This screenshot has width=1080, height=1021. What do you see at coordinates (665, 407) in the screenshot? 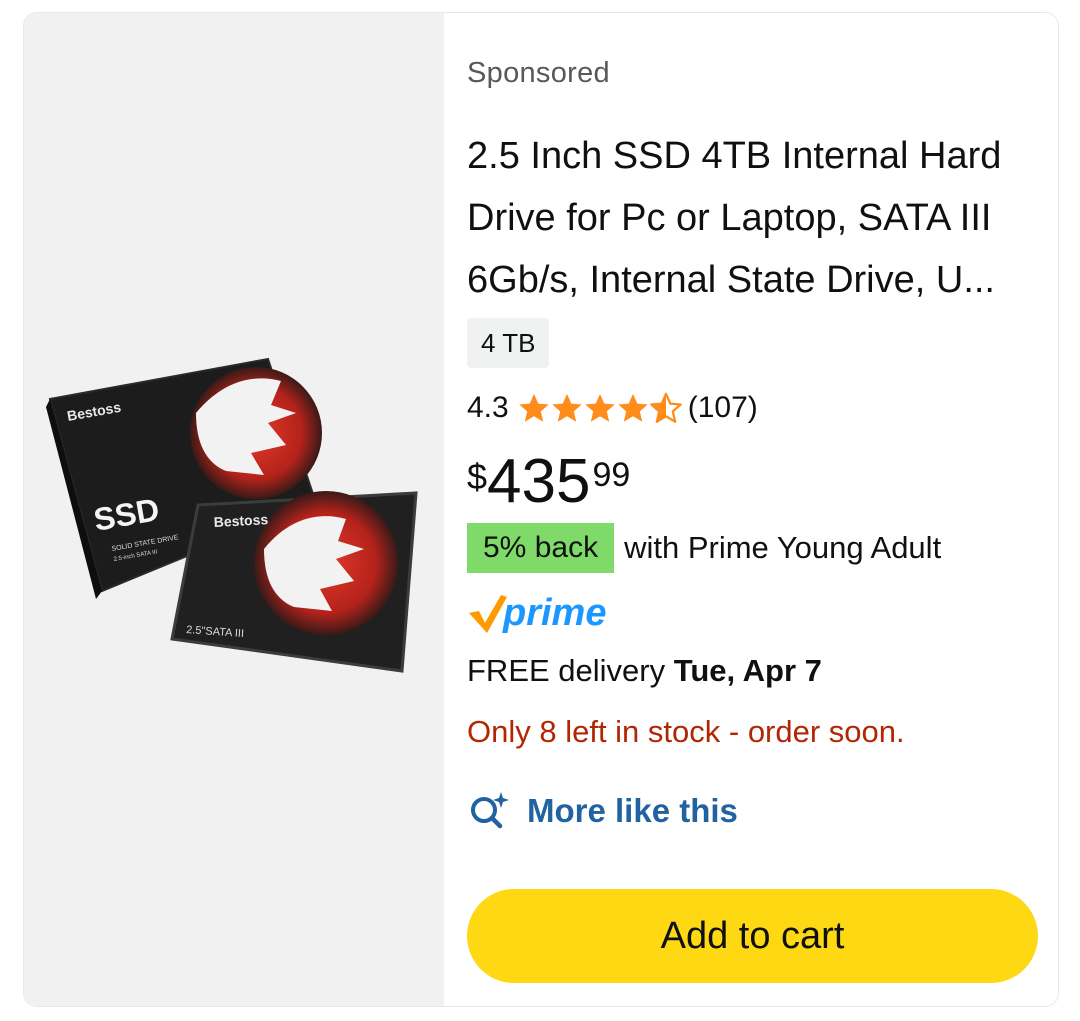
I see `half-star-icon` at bounding box center [665, 407].